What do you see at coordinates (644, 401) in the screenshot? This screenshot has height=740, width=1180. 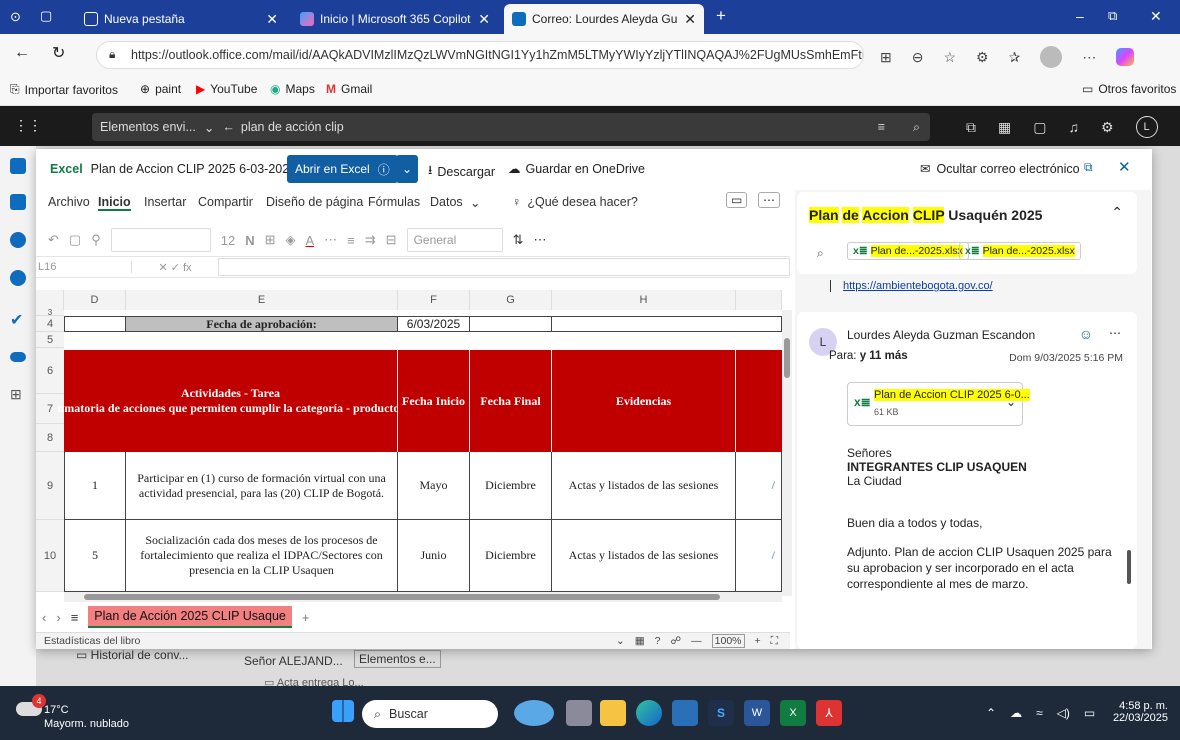 I see `header-evidence: Evidencias` at bounding box center [644, 401].